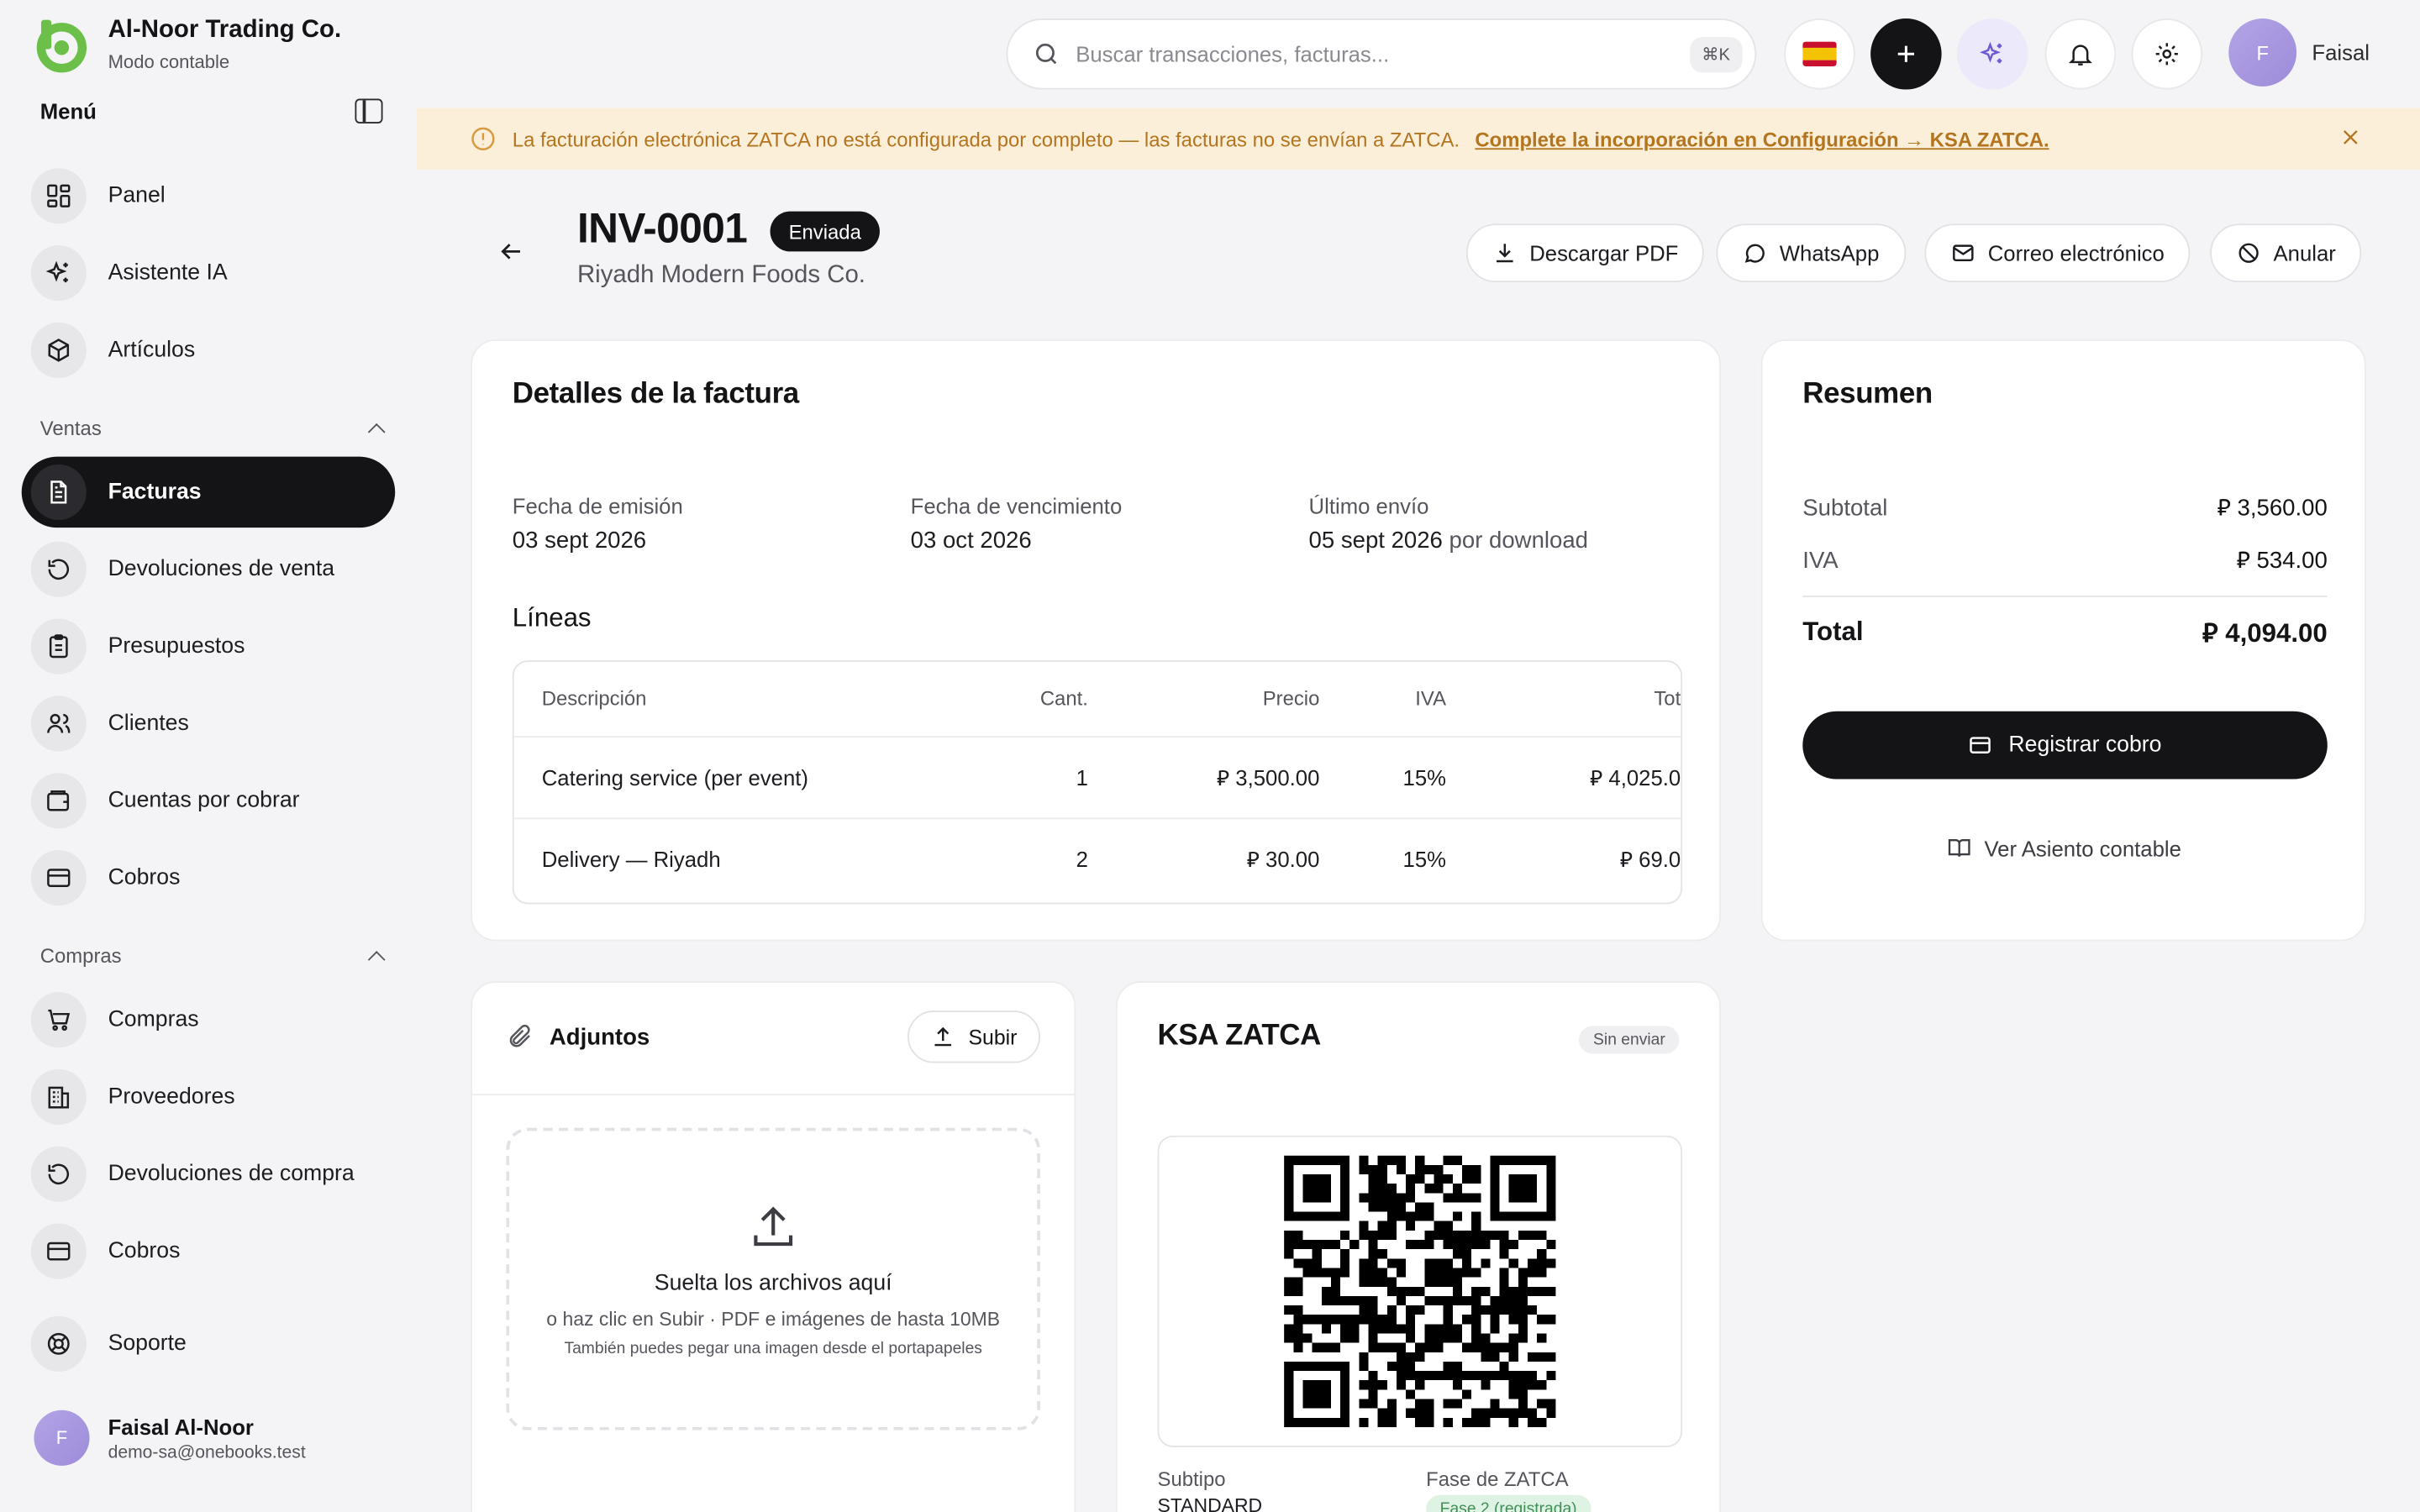 The width and height of the screenshot is (2420, 1512). I want to click on sidebar-item-customers: Clientes, so click(208, 723).